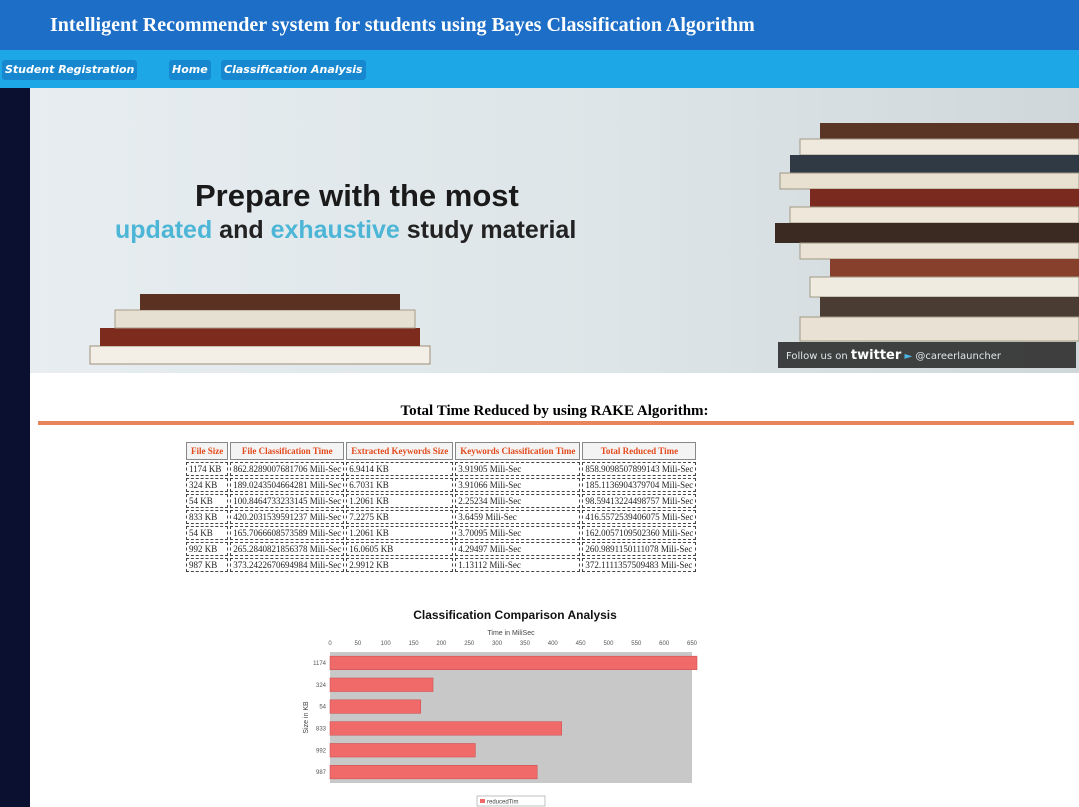  What do you see at coordinates (400, 549) in the screenshot?
I see `cell-extracted-keywords-size: 16.0605 KB` at bounding box center [400, 549].